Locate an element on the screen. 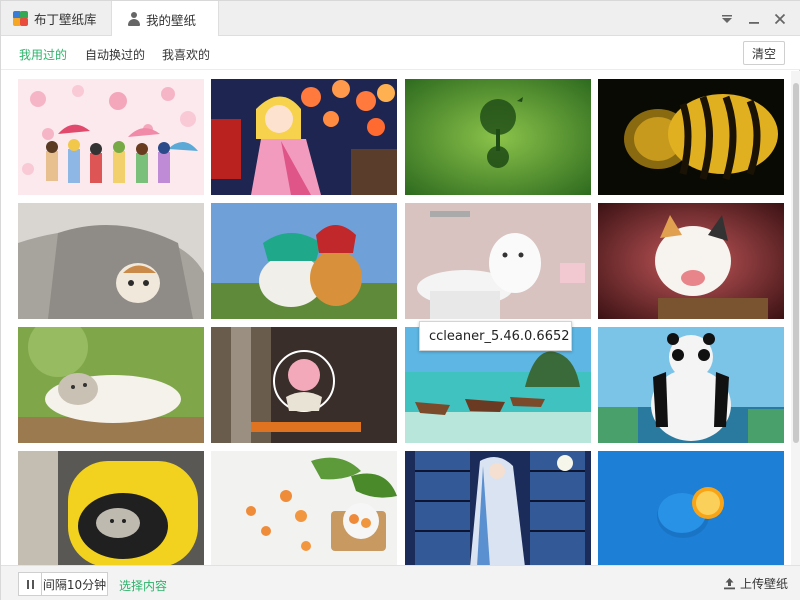 The image size is (800, 600). sub-navigation: 我用过的 自动换过的 我喜欢的 清空 is located at coordinates (400, 53).